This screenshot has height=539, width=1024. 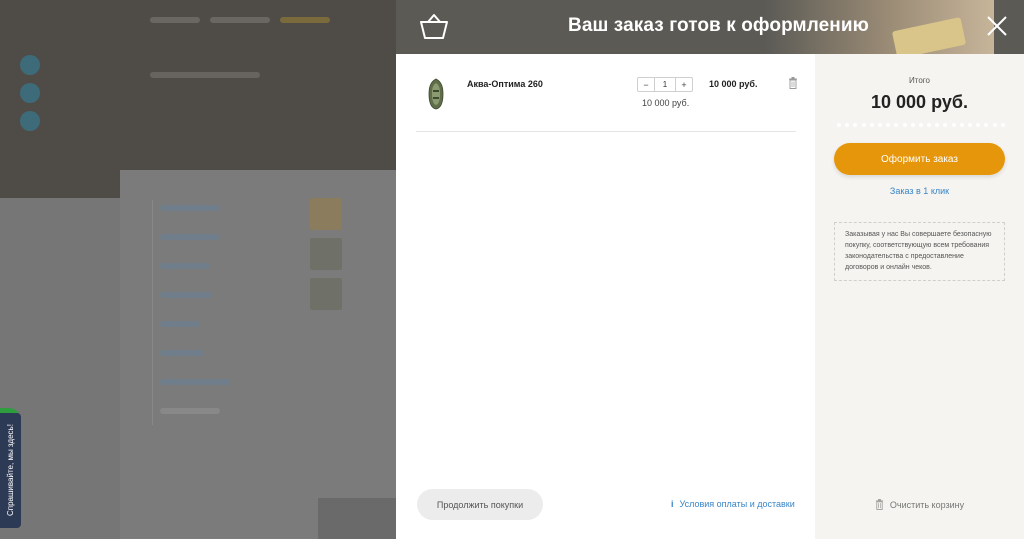 I want to click on product-image, so click(x=436, y=94).